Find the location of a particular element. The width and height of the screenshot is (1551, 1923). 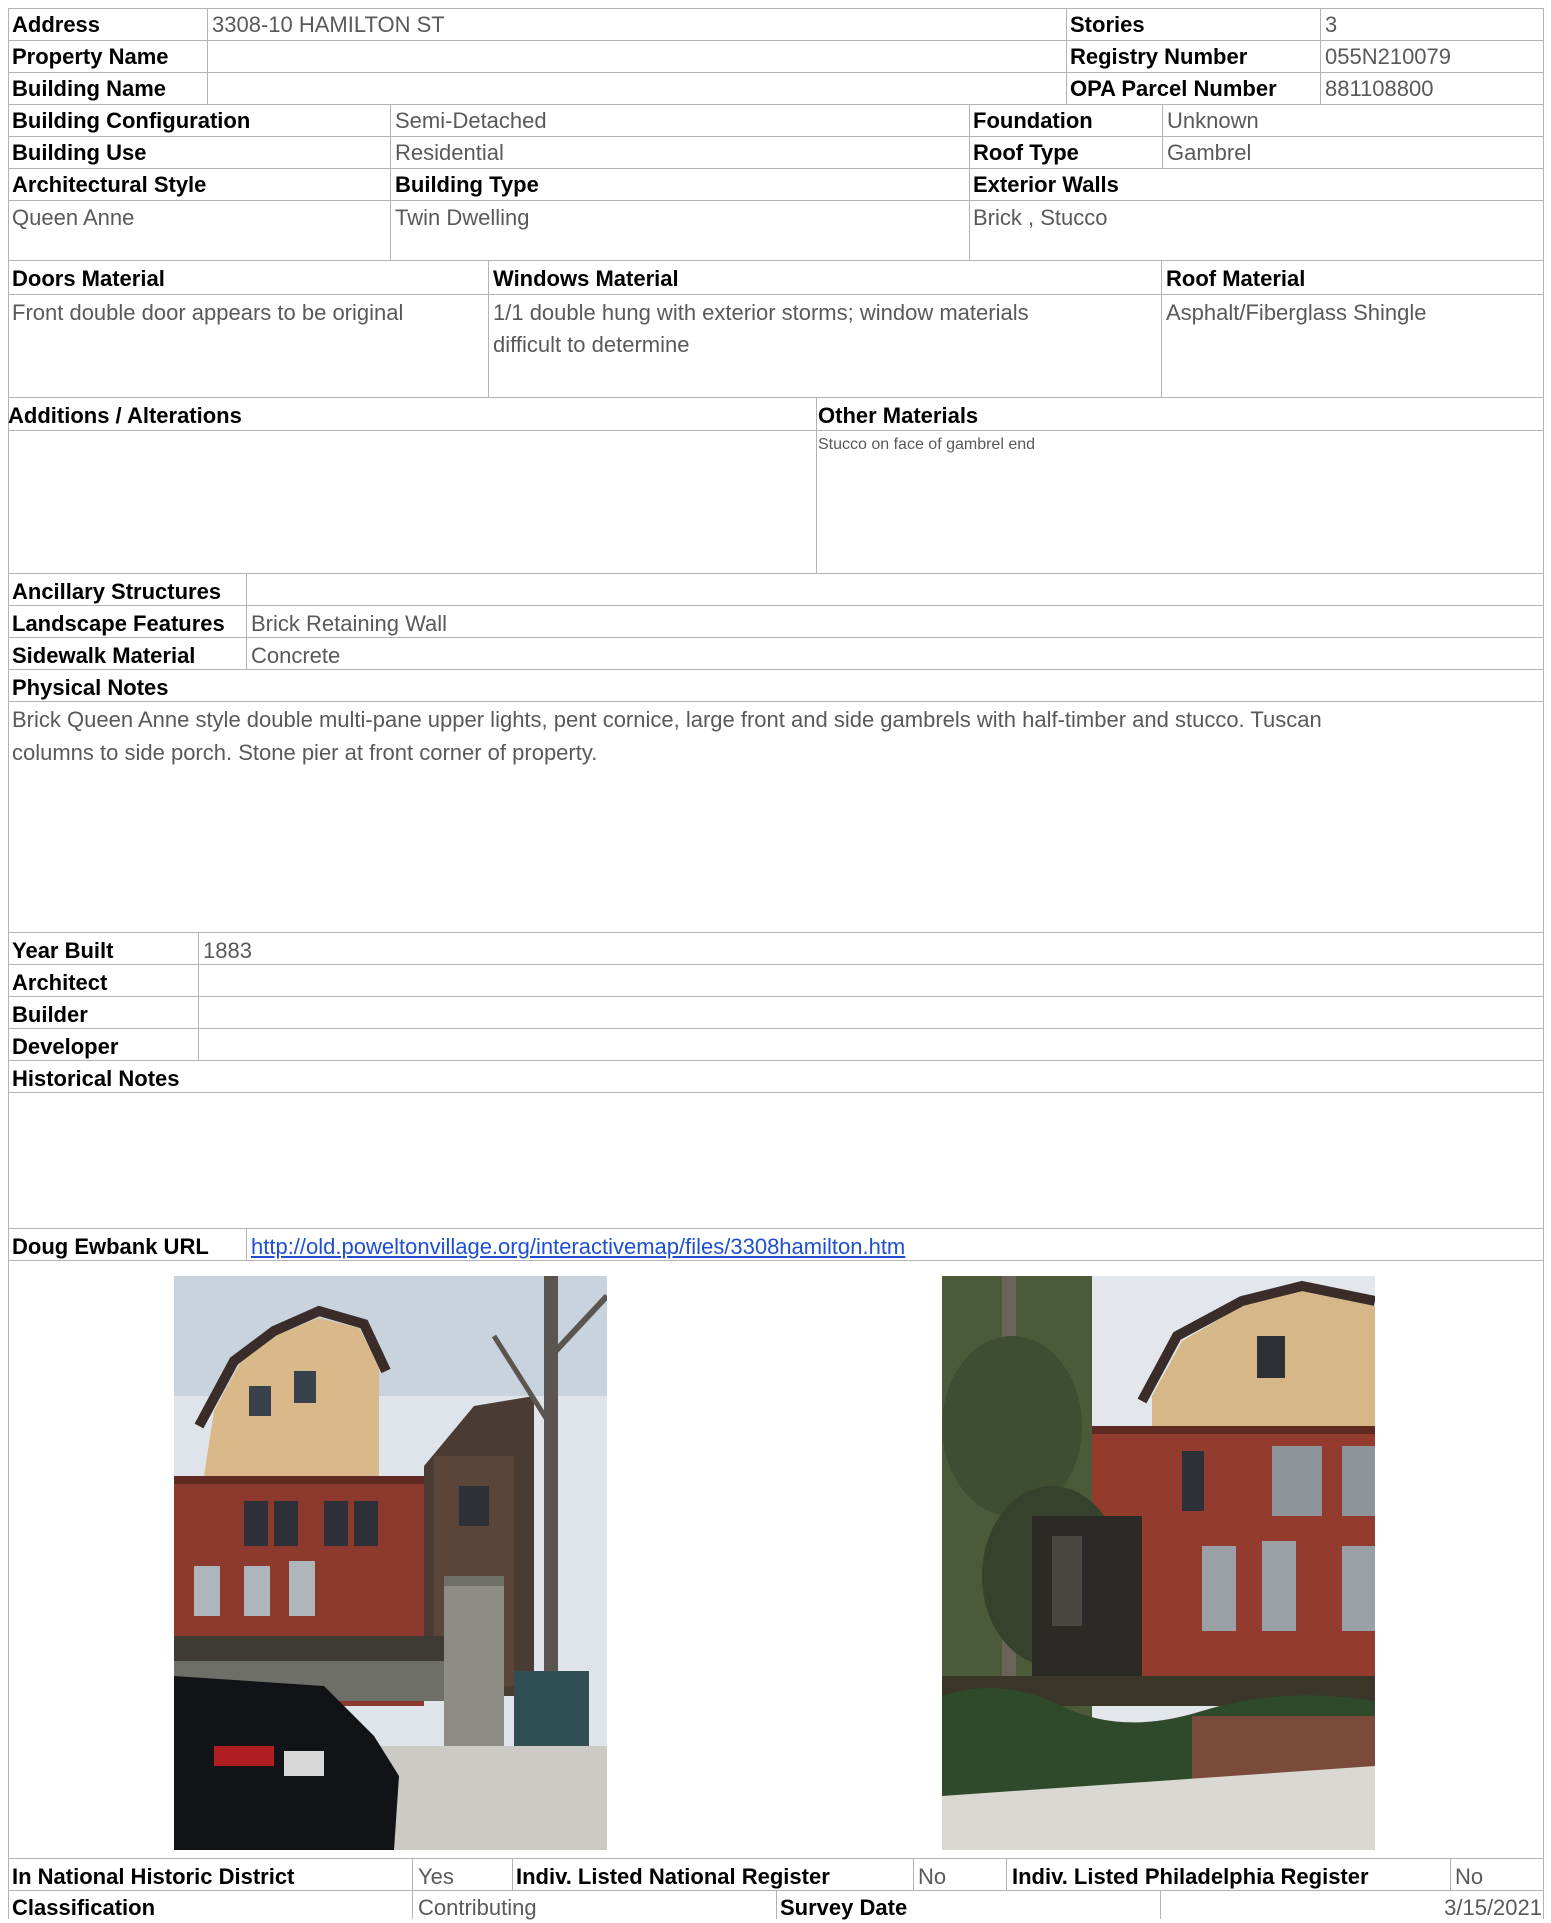

roof-material-label: Roof Material is located at coordinates (1236, 278).